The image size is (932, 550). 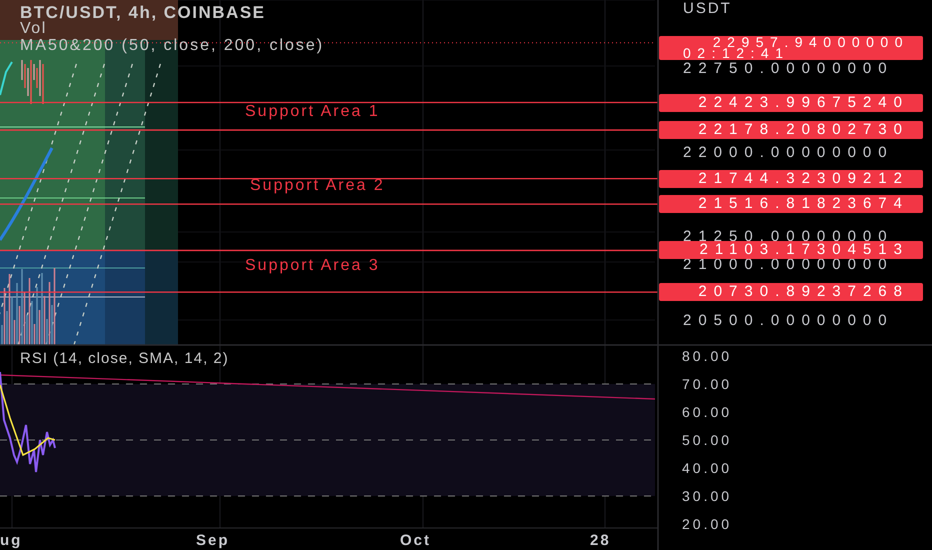 What do you see at coordinates (788, 265) in the screenshot?
I see `price-tick: 21000.00000000` at bounding box center [788, 265].